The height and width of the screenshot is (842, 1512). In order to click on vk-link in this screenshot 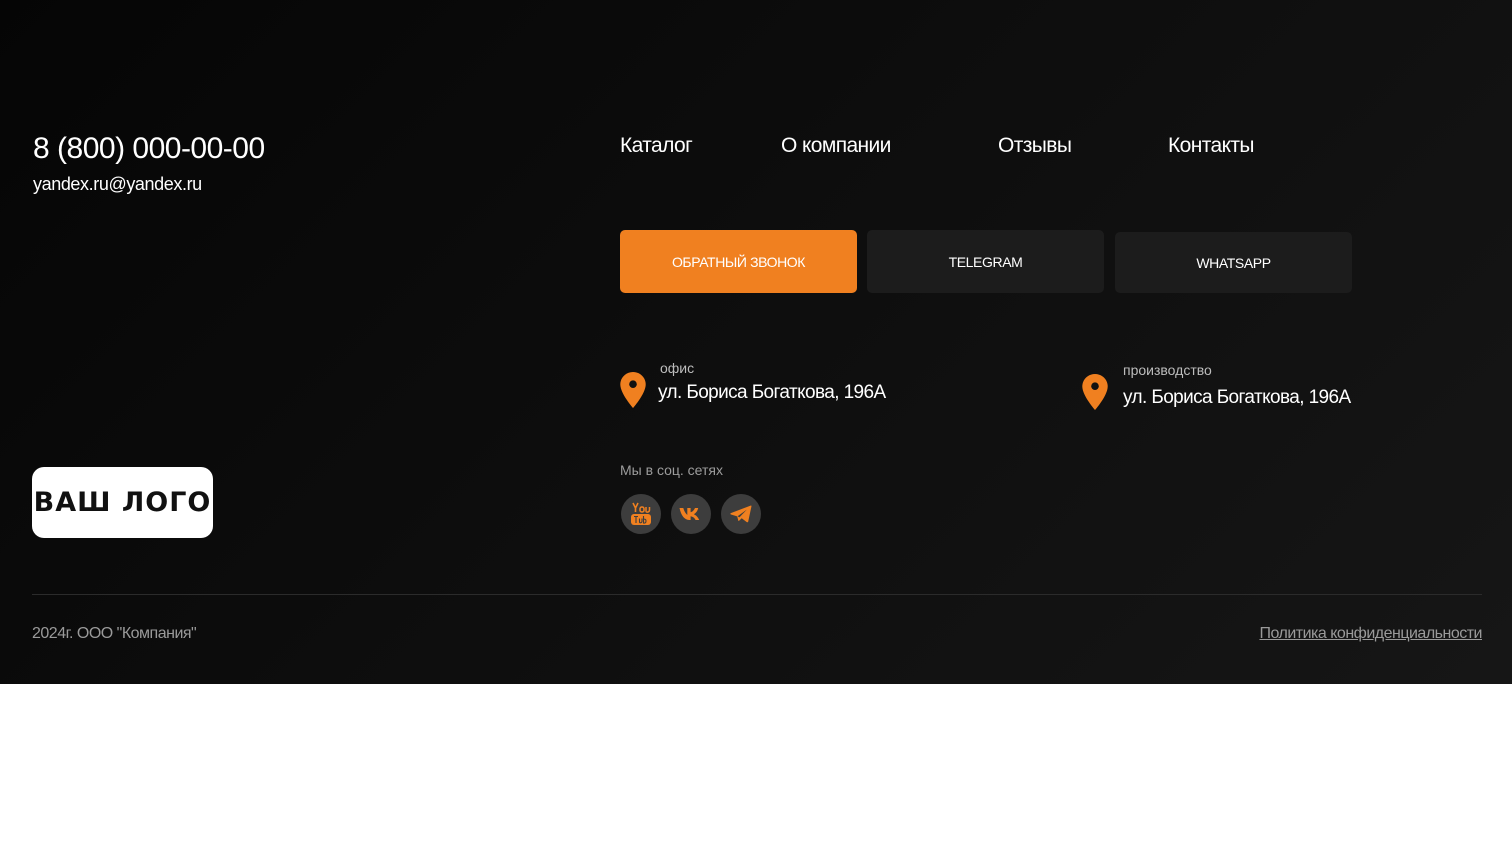, I will do `click(691, 514)`.